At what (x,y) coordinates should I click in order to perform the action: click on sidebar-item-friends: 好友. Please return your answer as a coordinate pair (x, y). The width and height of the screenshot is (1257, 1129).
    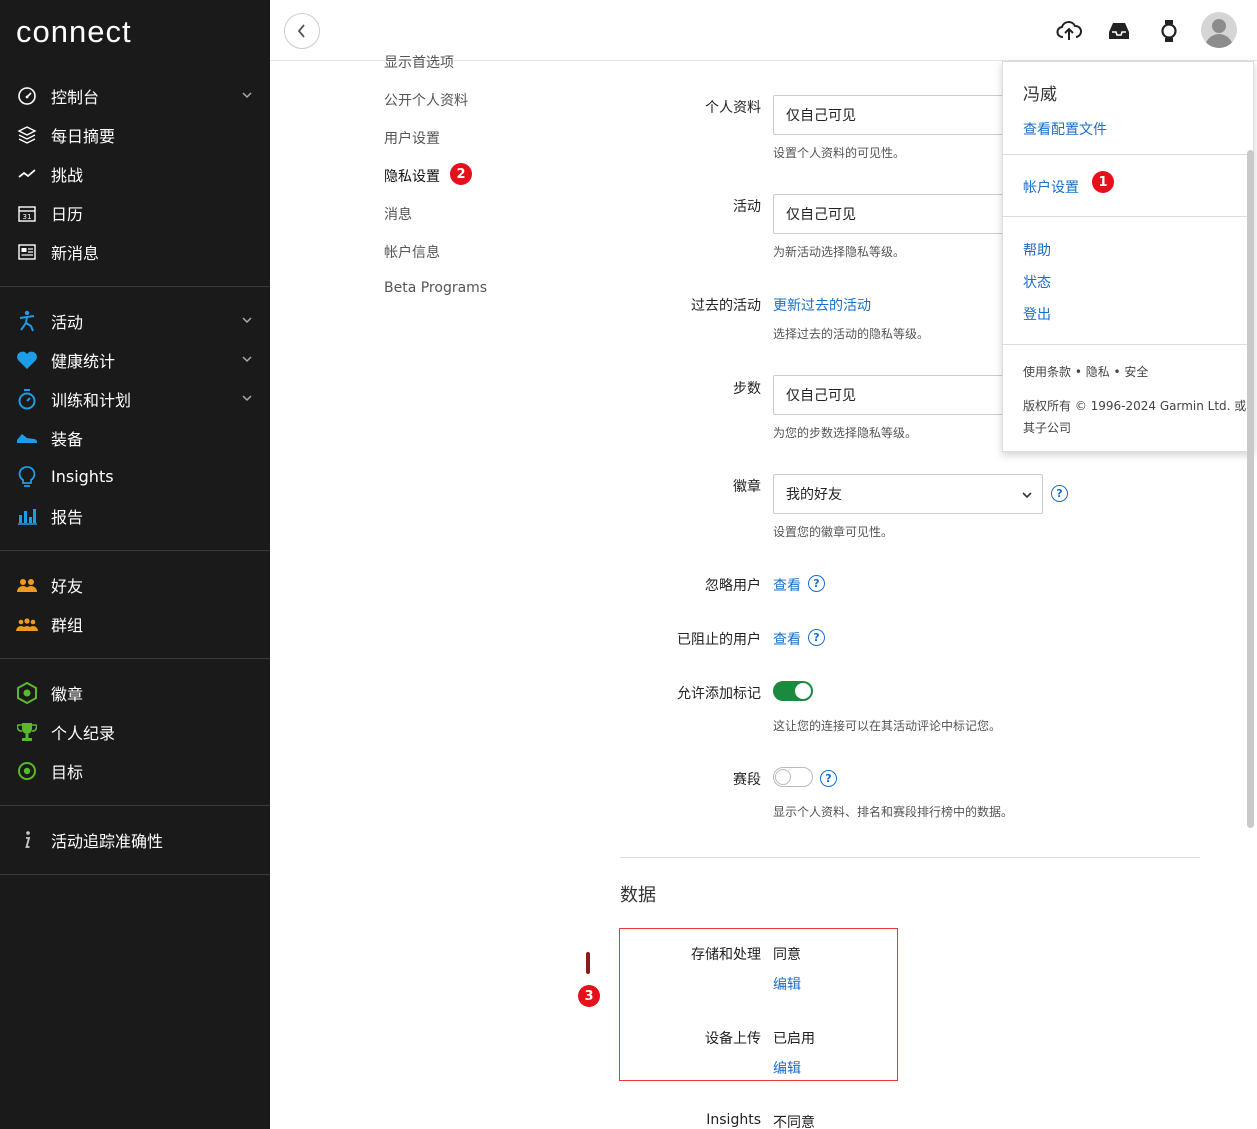
    Looking at the image, I should click on (135, 584).